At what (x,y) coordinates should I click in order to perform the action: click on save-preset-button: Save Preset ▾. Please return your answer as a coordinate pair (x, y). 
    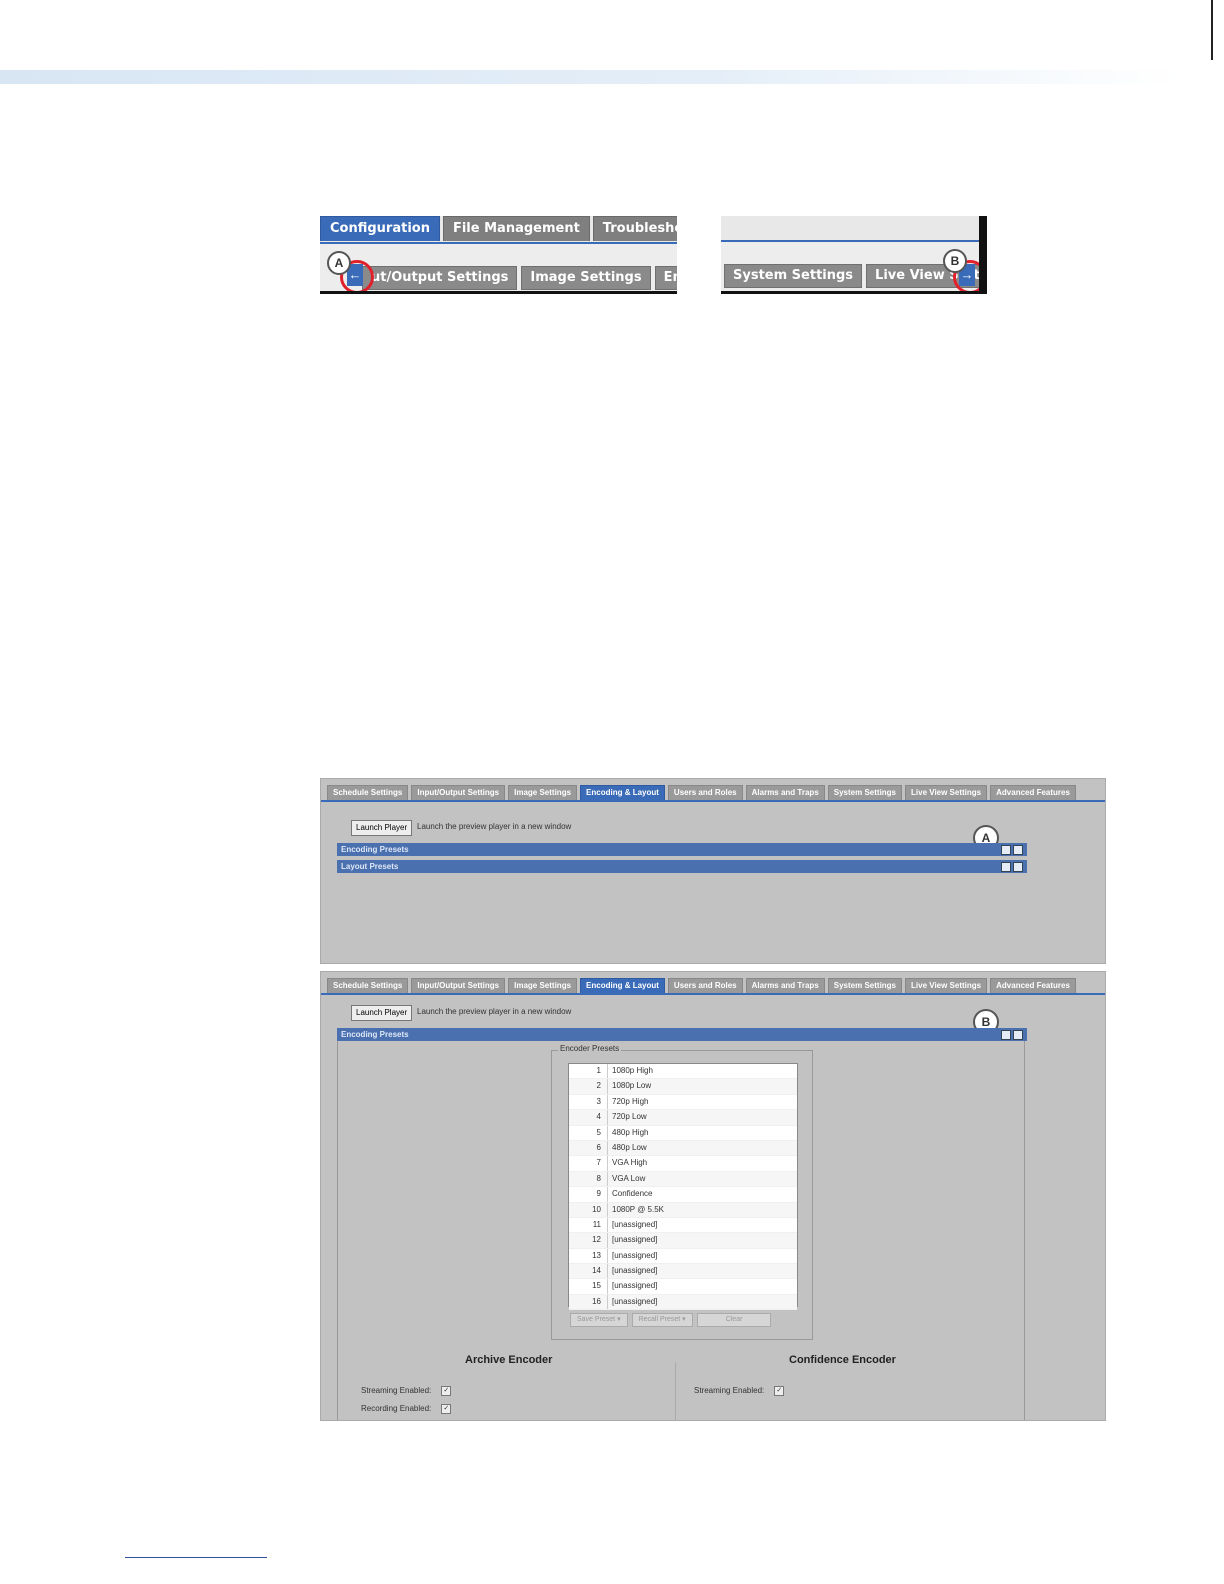
    Looking at the image, I should click on (599, 1320).